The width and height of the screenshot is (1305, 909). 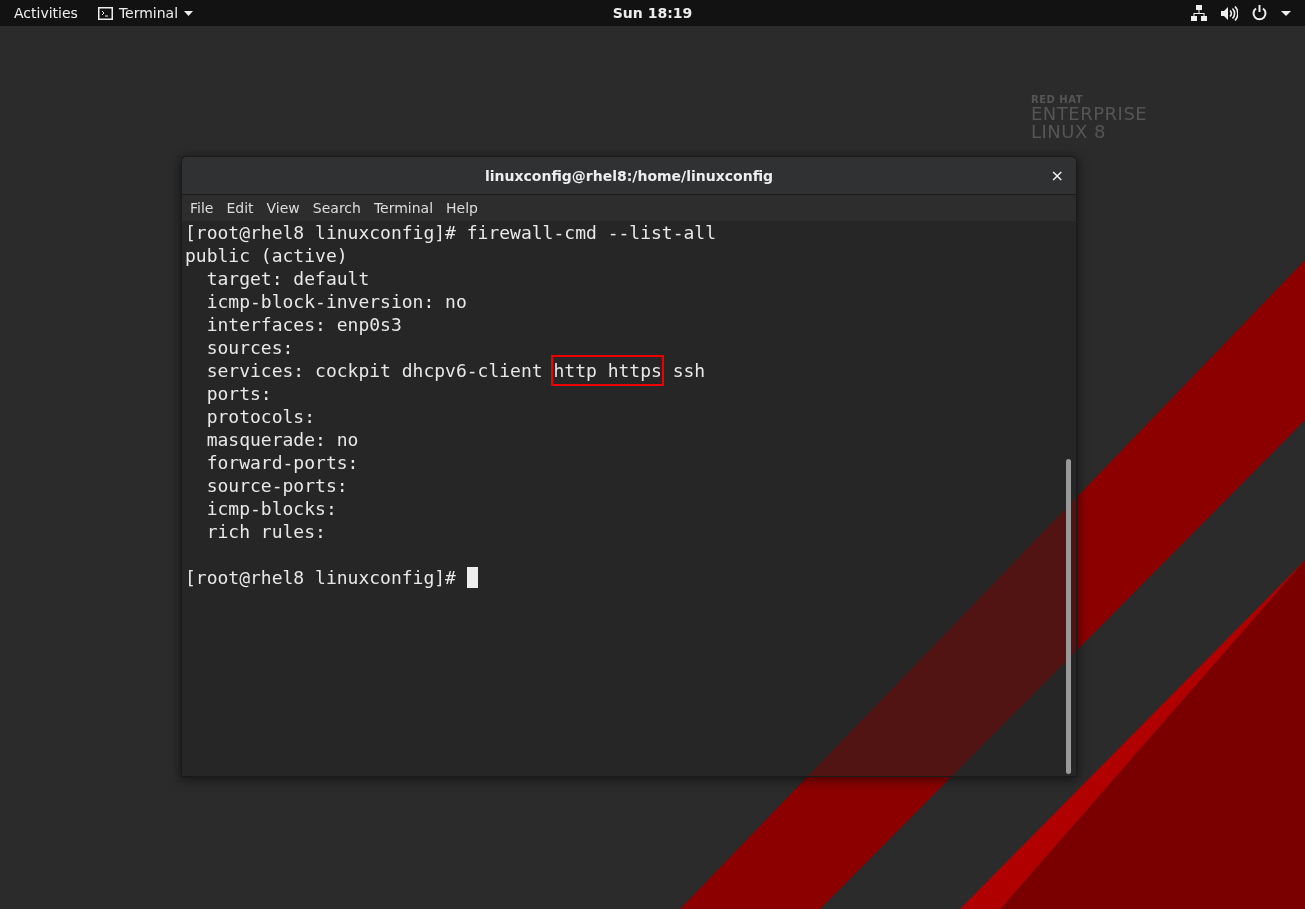 What do you see at coordinates (260, 416) in the screenshot?
I see `terminal-text: protocols:` at bounding box center [260, 416].